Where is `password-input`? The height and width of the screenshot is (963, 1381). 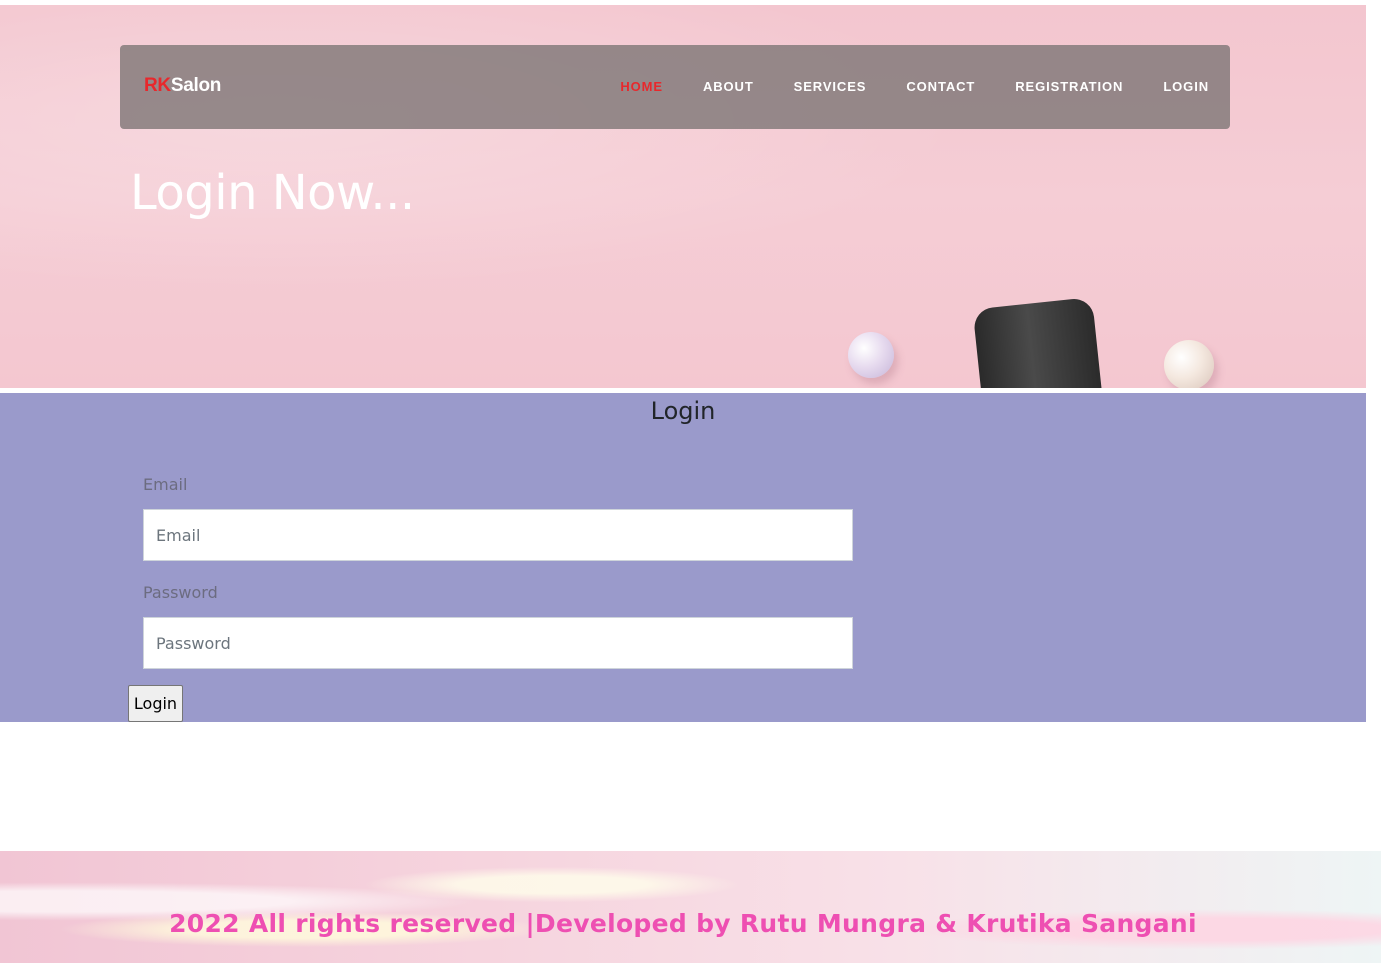 password-input is located at coordinates (498, 643).